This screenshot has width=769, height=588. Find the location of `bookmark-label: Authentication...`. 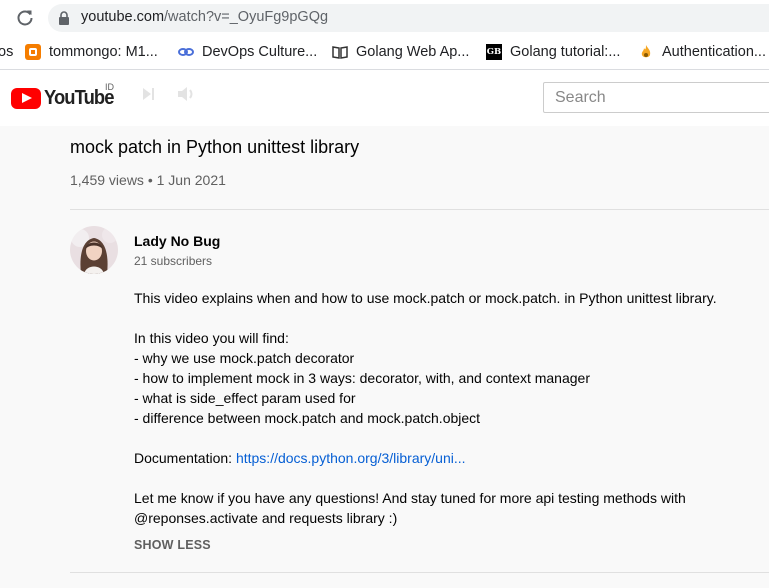

bookmark-label: Authentication... is located at coordinates (714, 52).